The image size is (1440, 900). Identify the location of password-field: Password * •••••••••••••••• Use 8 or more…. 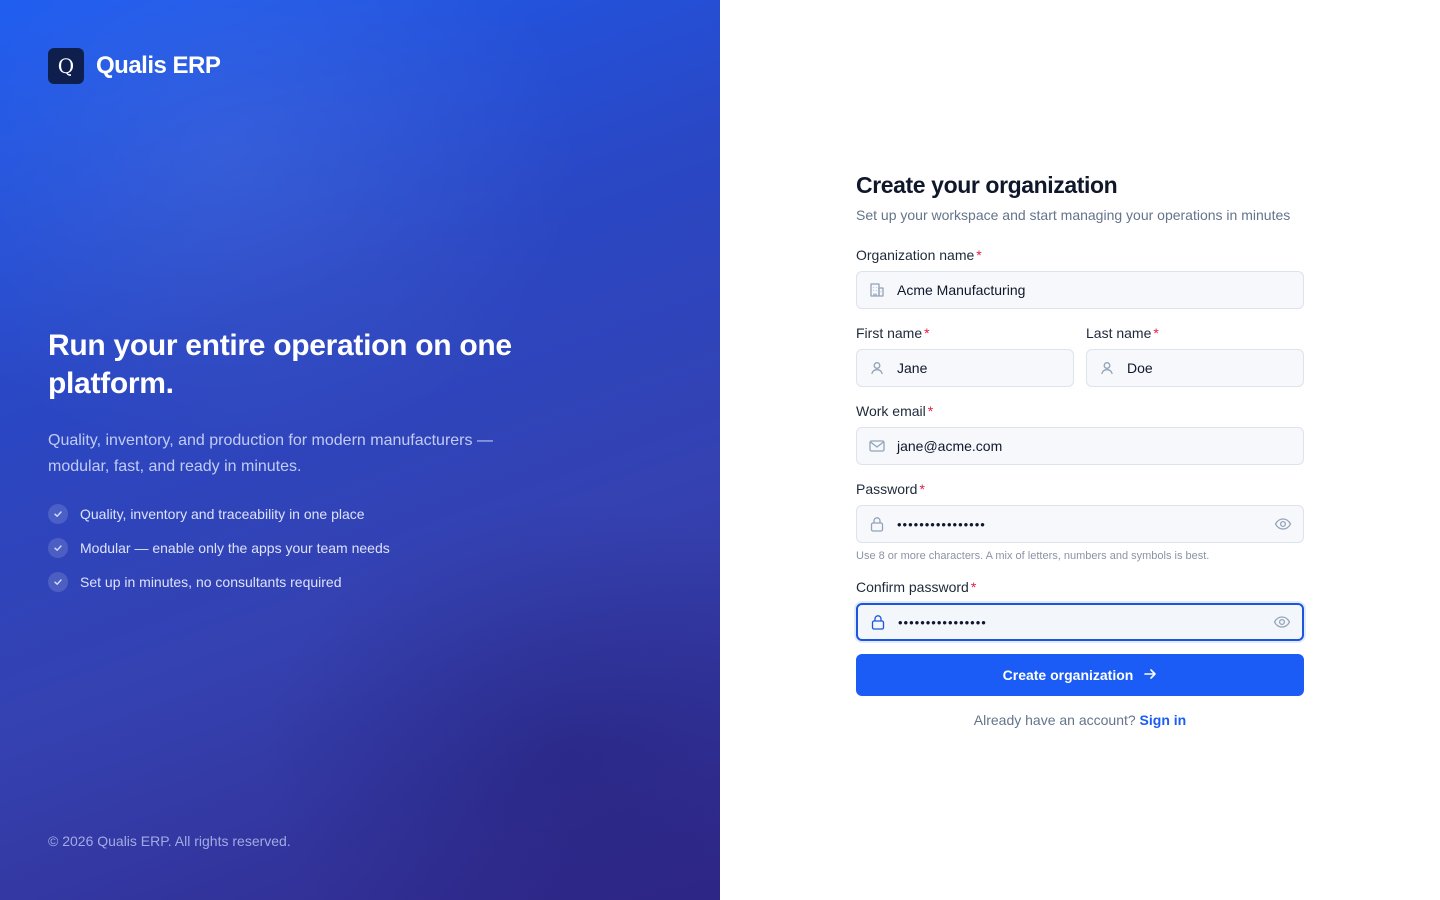
(1080, 521).